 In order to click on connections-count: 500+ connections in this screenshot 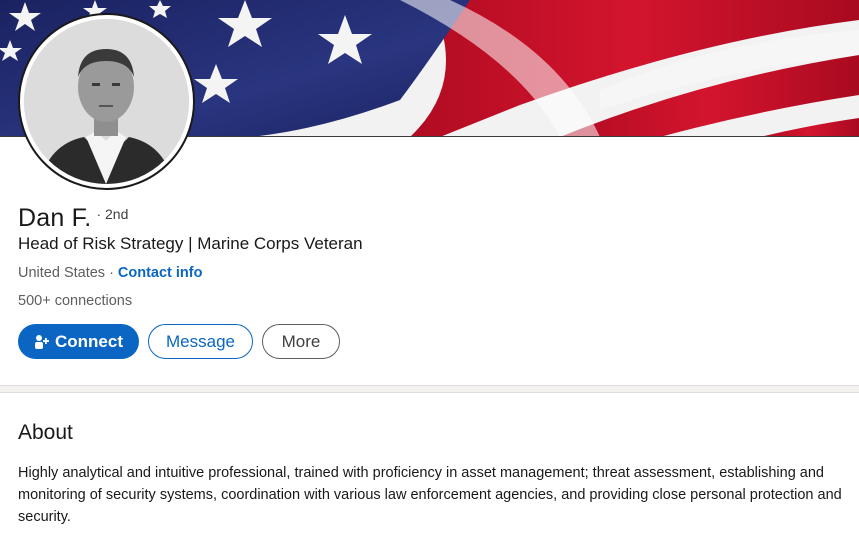, I will do `click(75, 301)`.